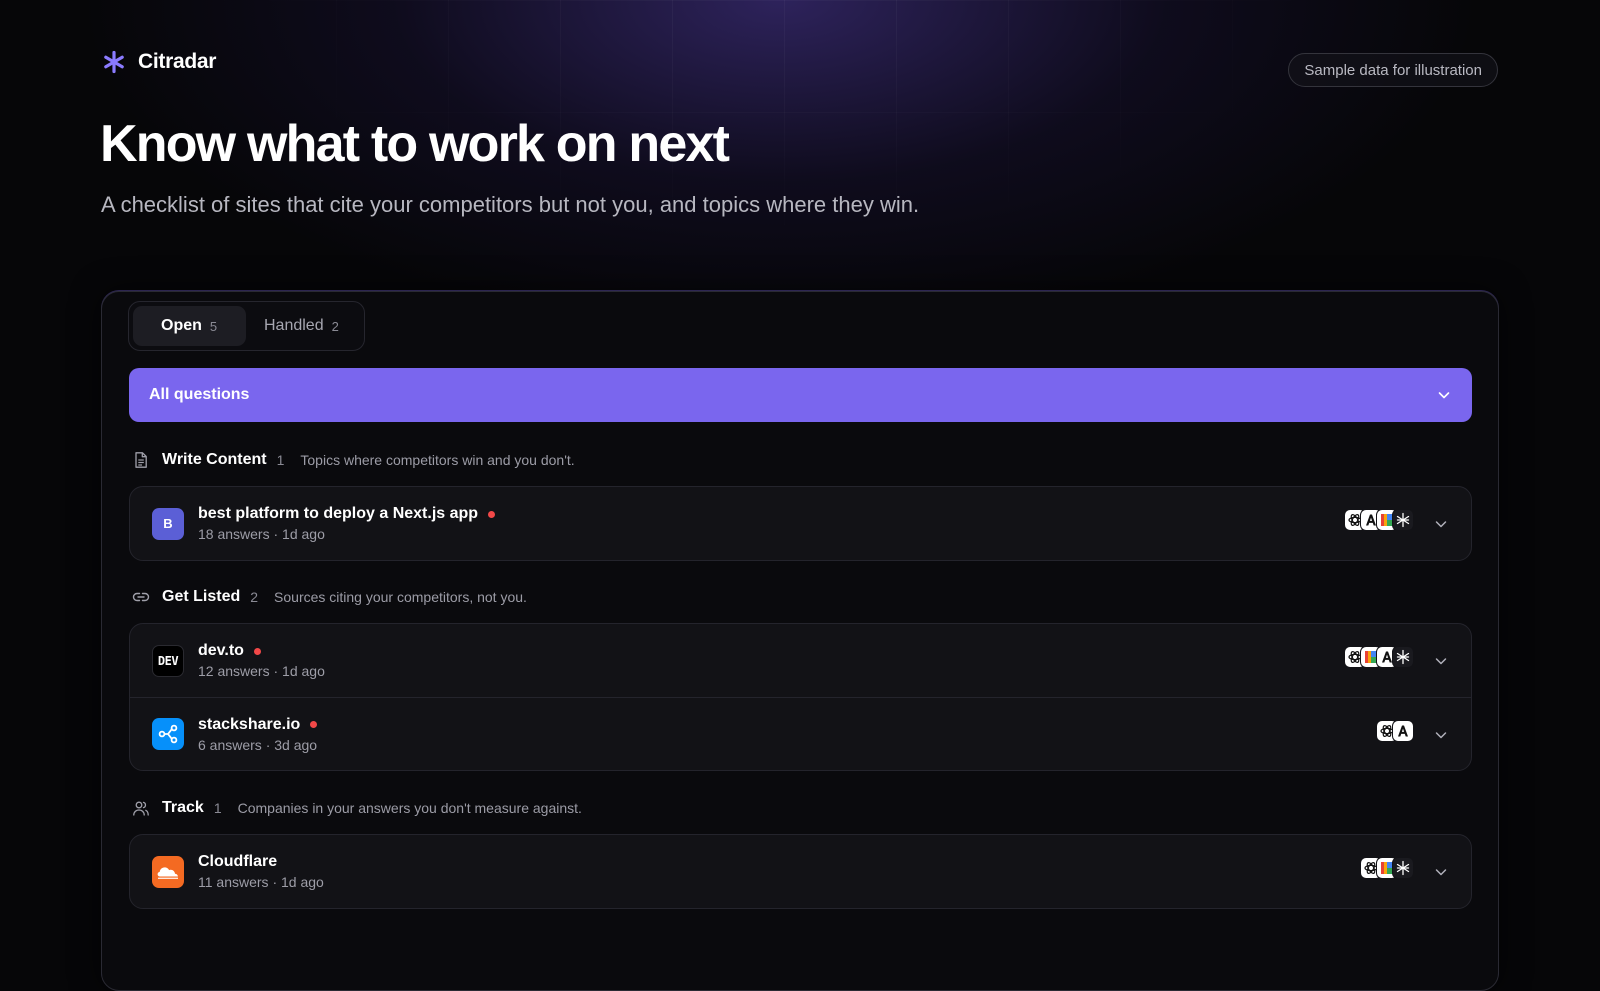 This screenshot has height=991, width=1600. I want to click on list-item-text: dev.to 12 answers · 1d ago, so click(261, 660).